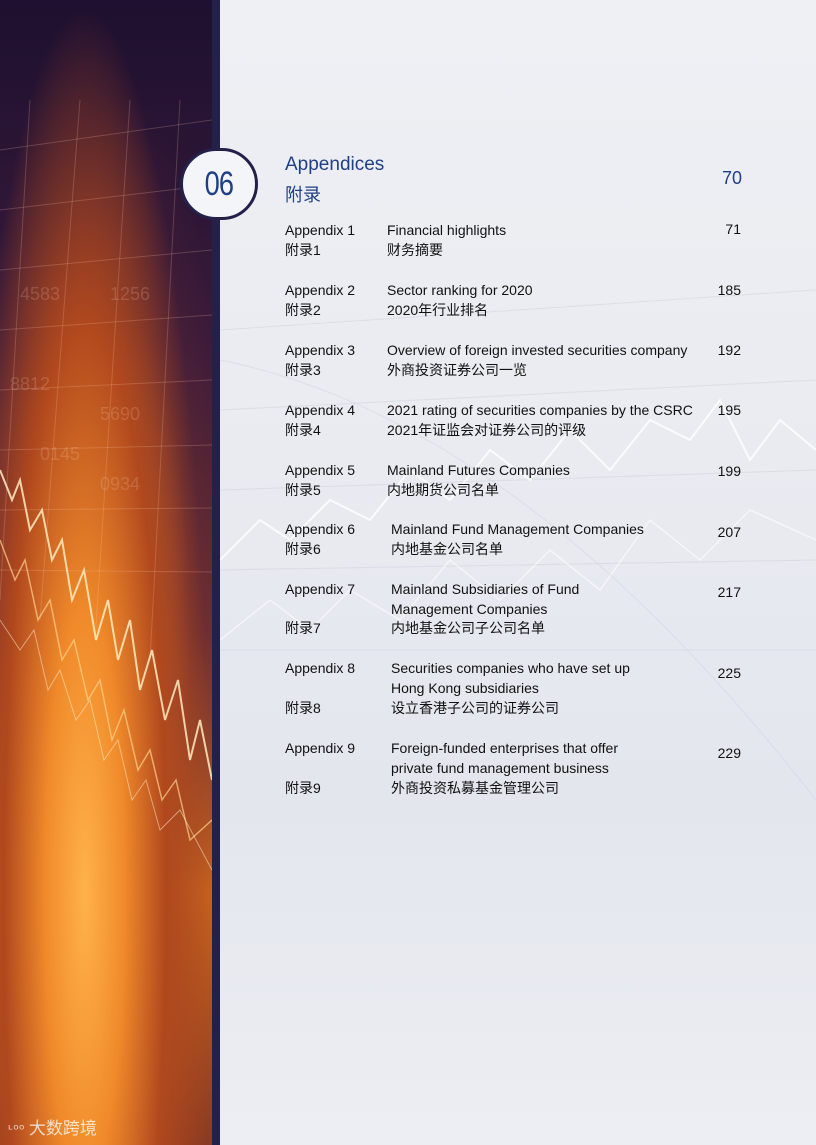 Image resolution: width=816 pixels, height=1145 pixels. I want to click on entry-label-cn: 附录5, so click(303, 490).